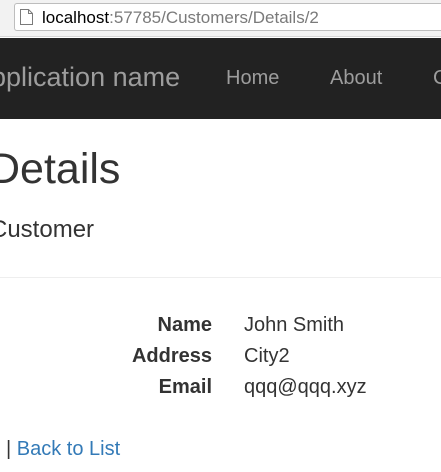  Describe the element at coordinates (220, 358) in the screenshot. I see `detail-row-address: Address City2` at that location.